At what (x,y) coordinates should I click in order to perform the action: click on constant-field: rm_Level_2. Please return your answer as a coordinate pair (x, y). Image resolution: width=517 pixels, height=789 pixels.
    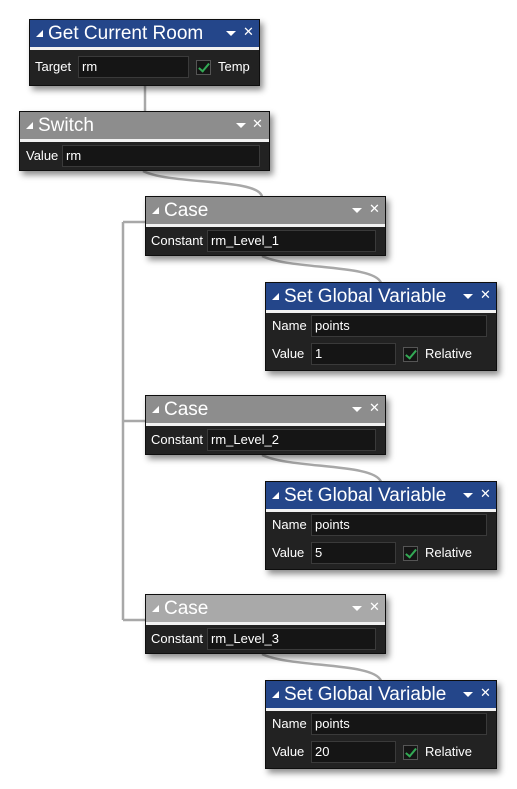
    Looking at the image, I should click on (291, 440).